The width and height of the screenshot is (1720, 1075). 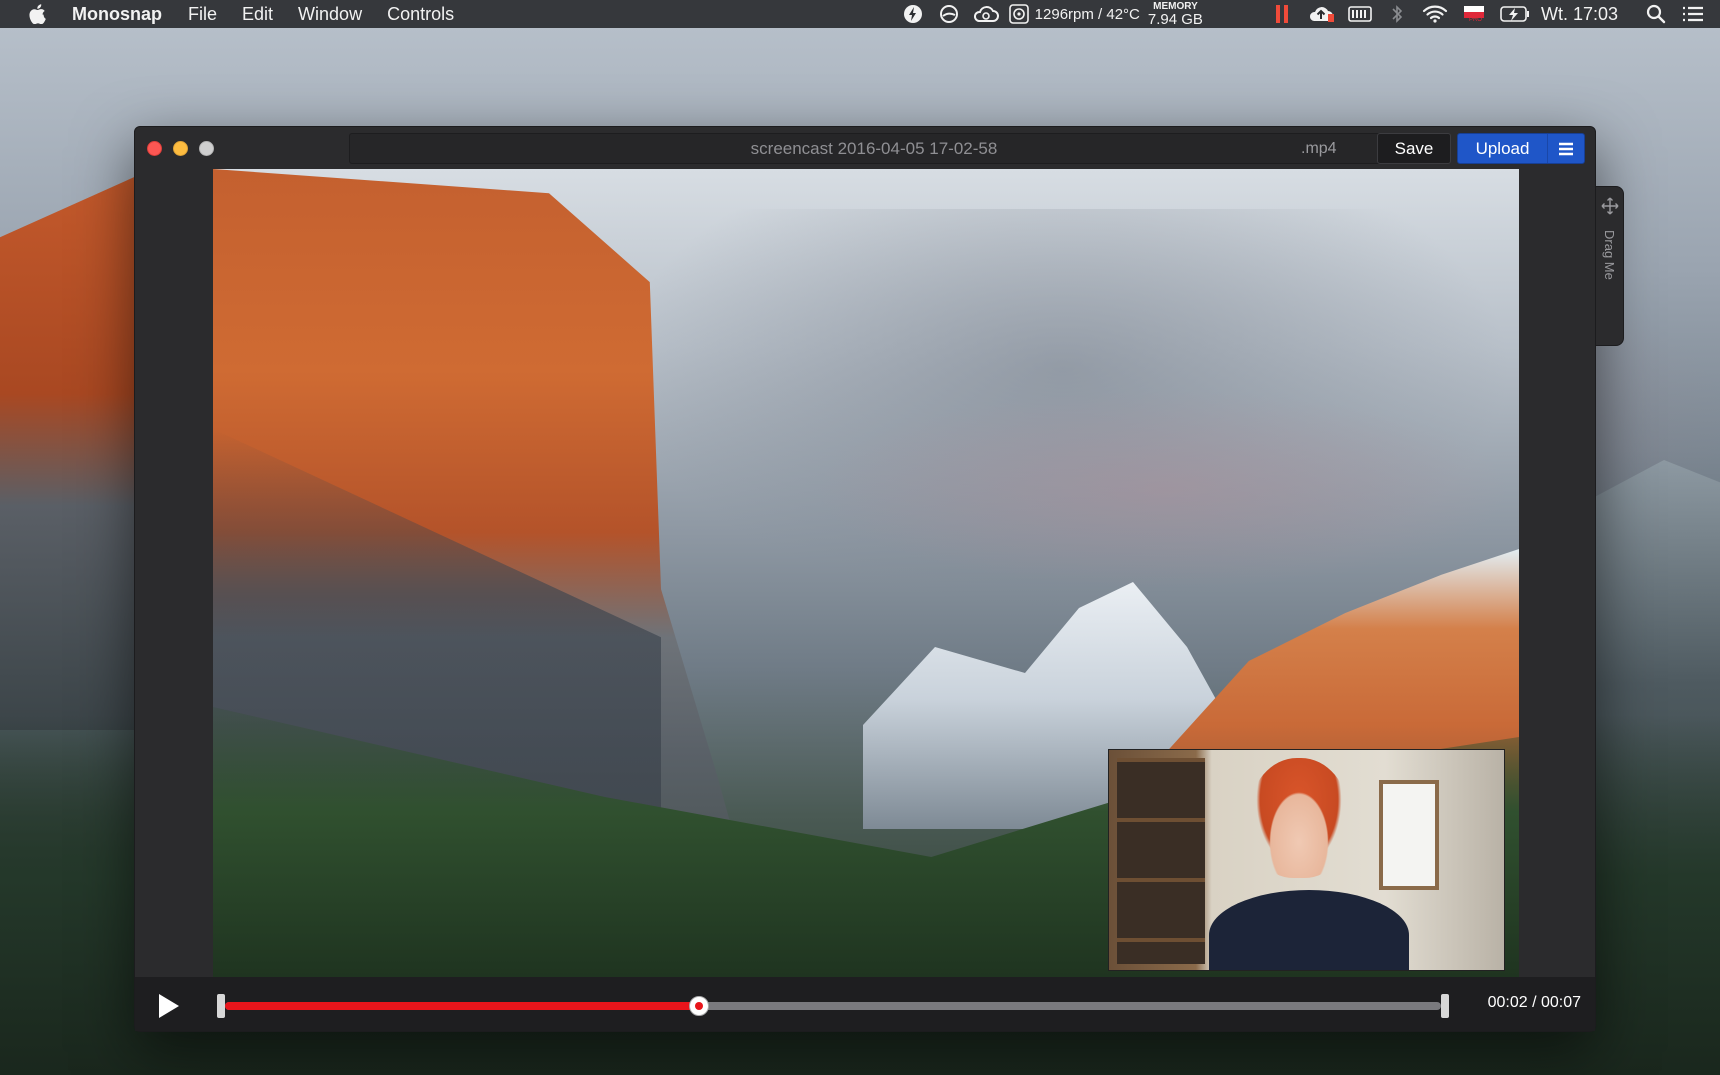 What do you see at coordinates (1610, 208) in the screenshot?
I see `move-arrows-icon` at bounding box center [1610, 208].